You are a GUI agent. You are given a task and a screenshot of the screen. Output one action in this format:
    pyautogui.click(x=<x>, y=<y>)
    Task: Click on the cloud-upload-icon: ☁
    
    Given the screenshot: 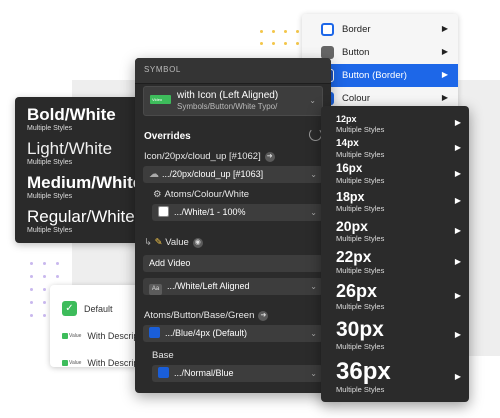 What is the action you would take?
    pyautogui.click(x=154, y=174)
    